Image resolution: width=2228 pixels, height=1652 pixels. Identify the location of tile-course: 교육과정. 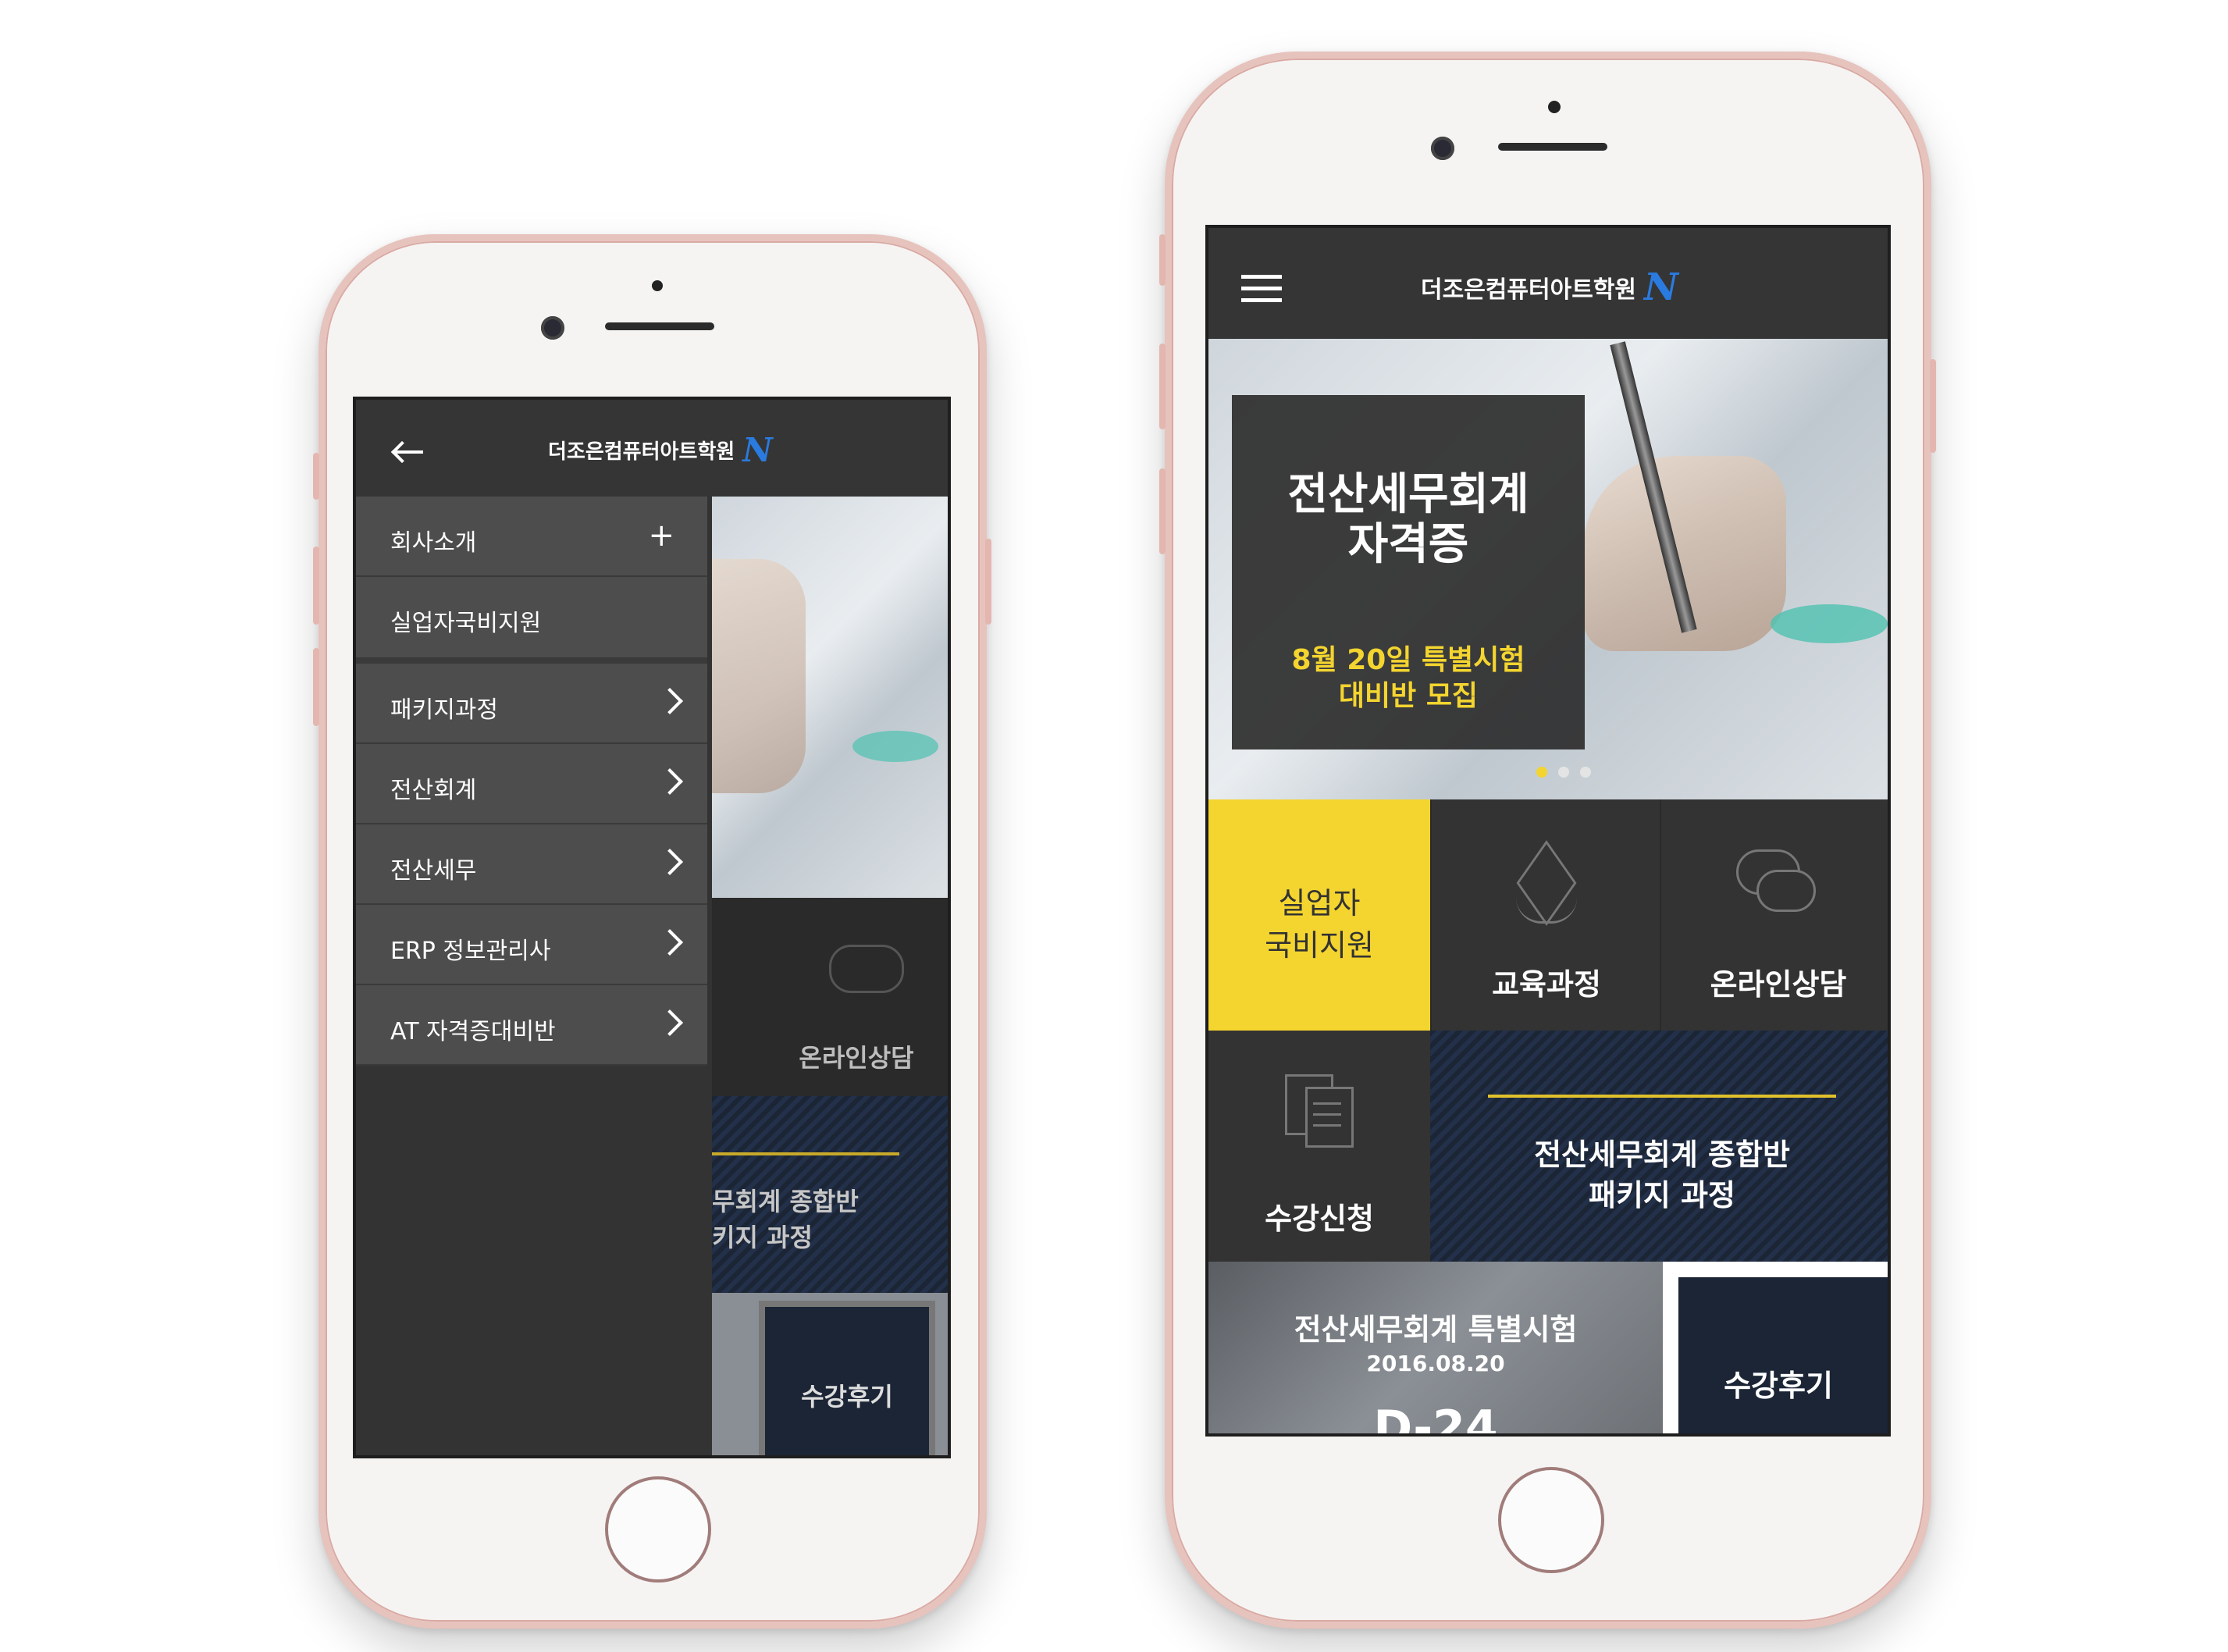
(1545, 915).